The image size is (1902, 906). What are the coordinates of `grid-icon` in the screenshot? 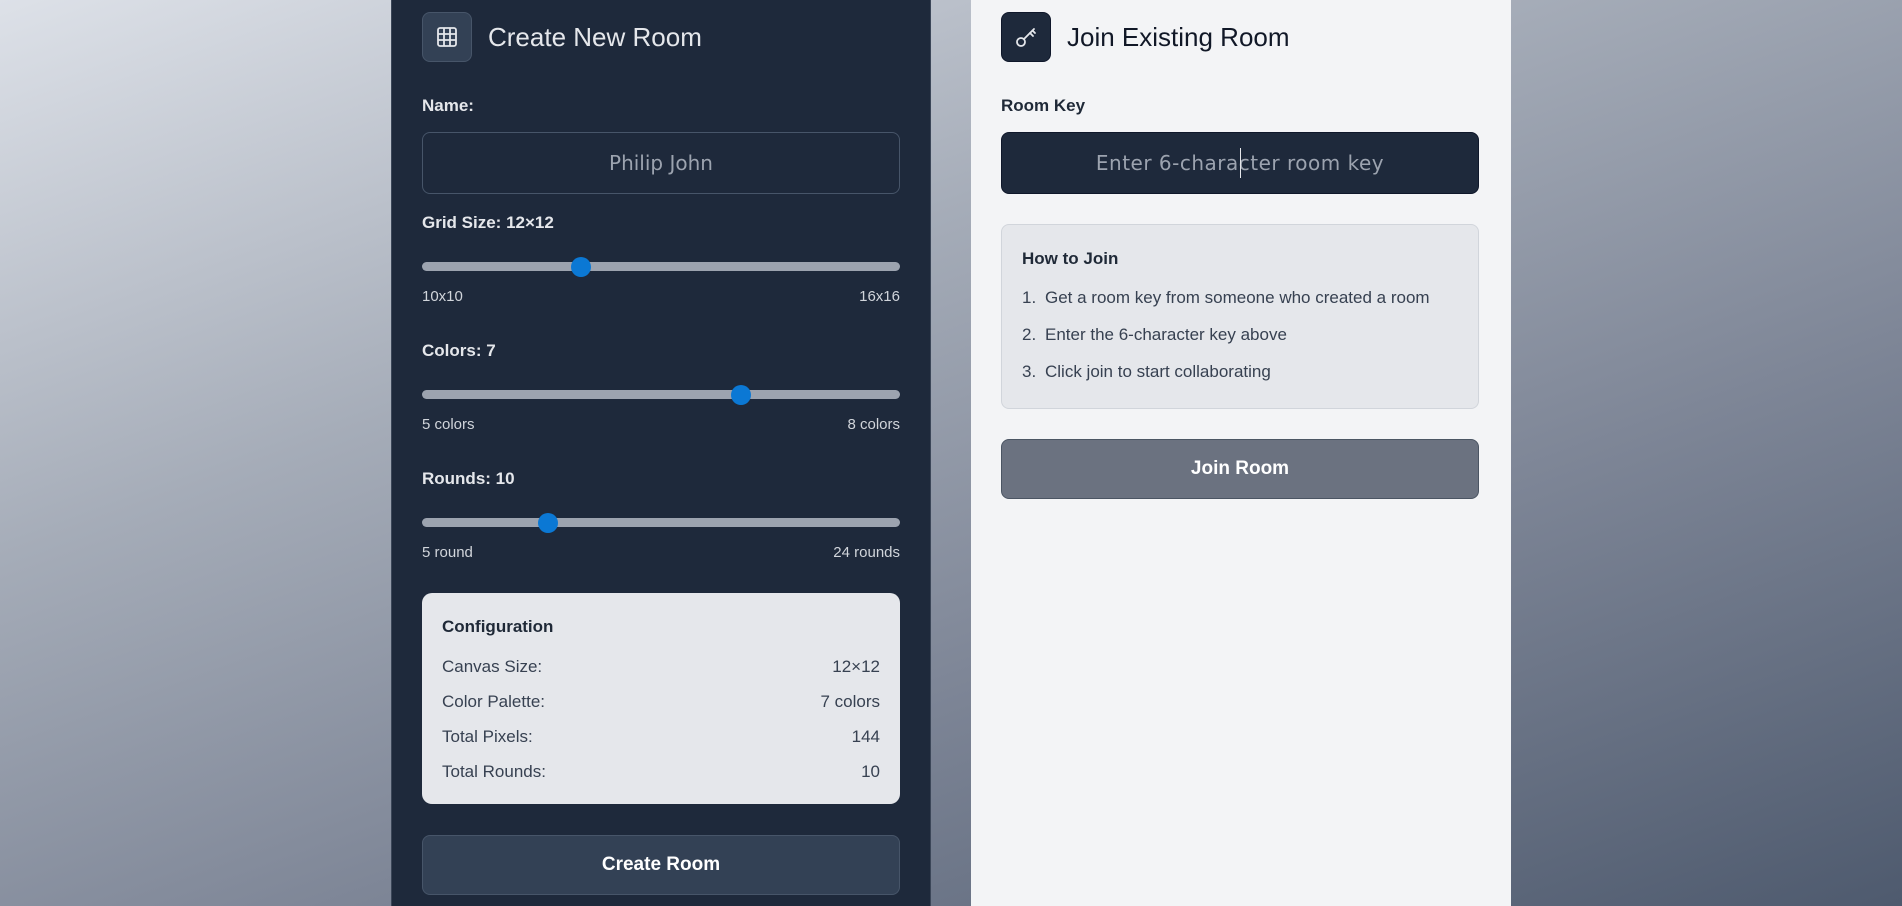 It's located at (447, 37).